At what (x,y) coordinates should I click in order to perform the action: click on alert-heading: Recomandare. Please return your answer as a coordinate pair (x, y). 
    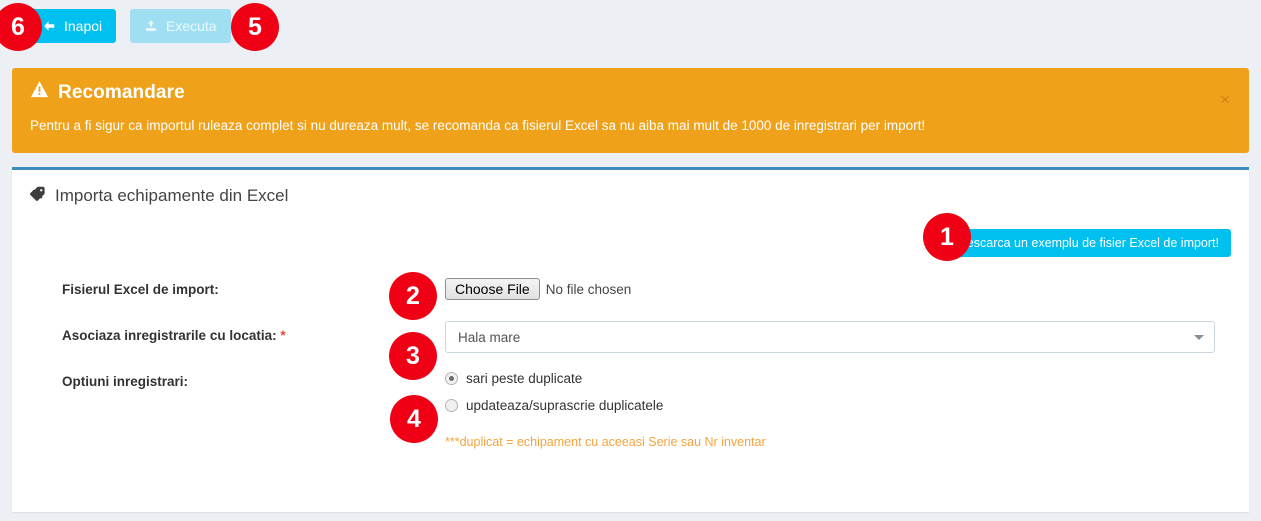
    Looking at the image, I should click on (630, 92).